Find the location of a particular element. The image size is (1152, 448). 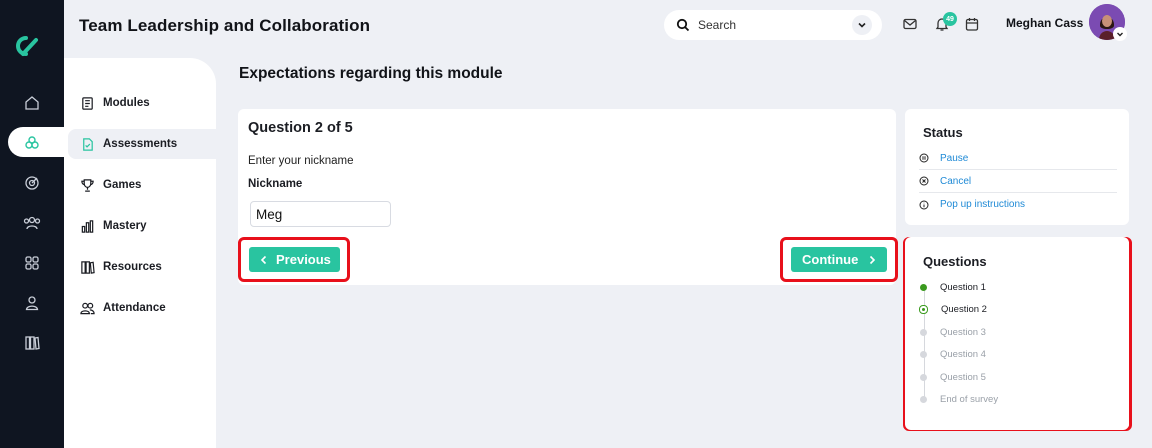

sidebar-item-label: Assessments is located at coordinates (140, 144).